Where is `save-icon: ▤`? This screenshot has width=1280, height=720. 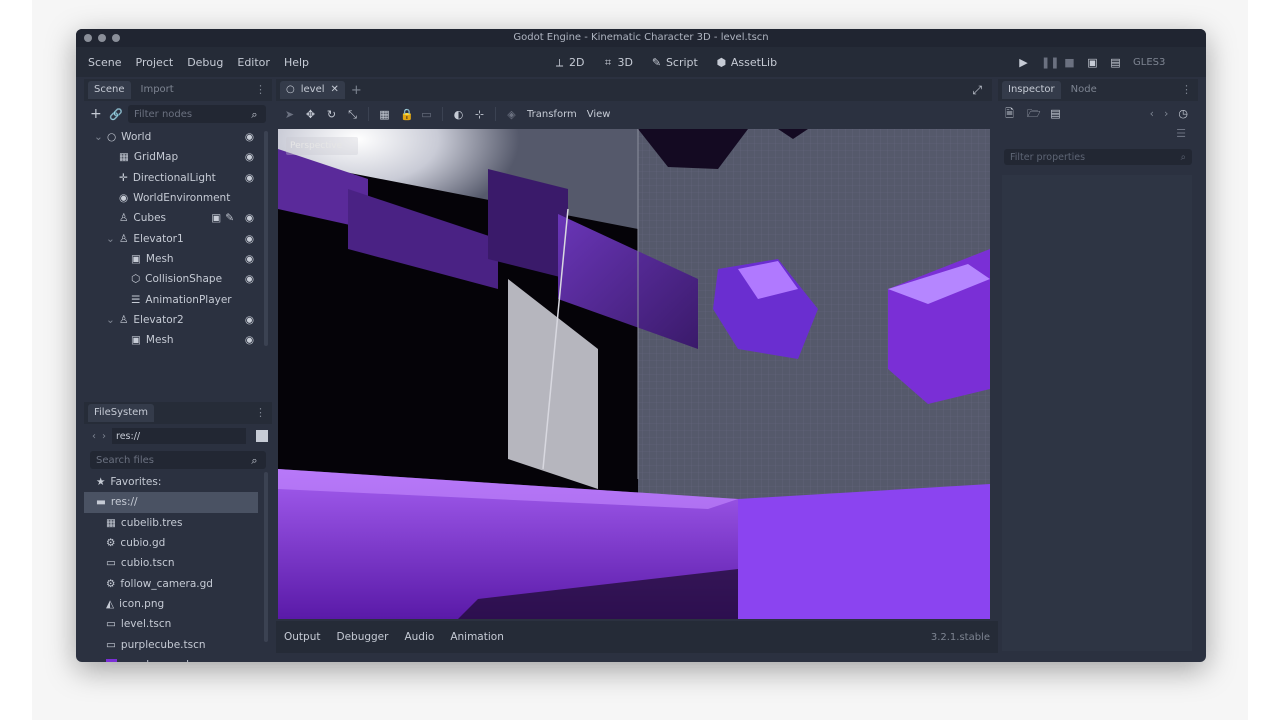 save-icon: ▤ is located at coordinates (1055, 113).